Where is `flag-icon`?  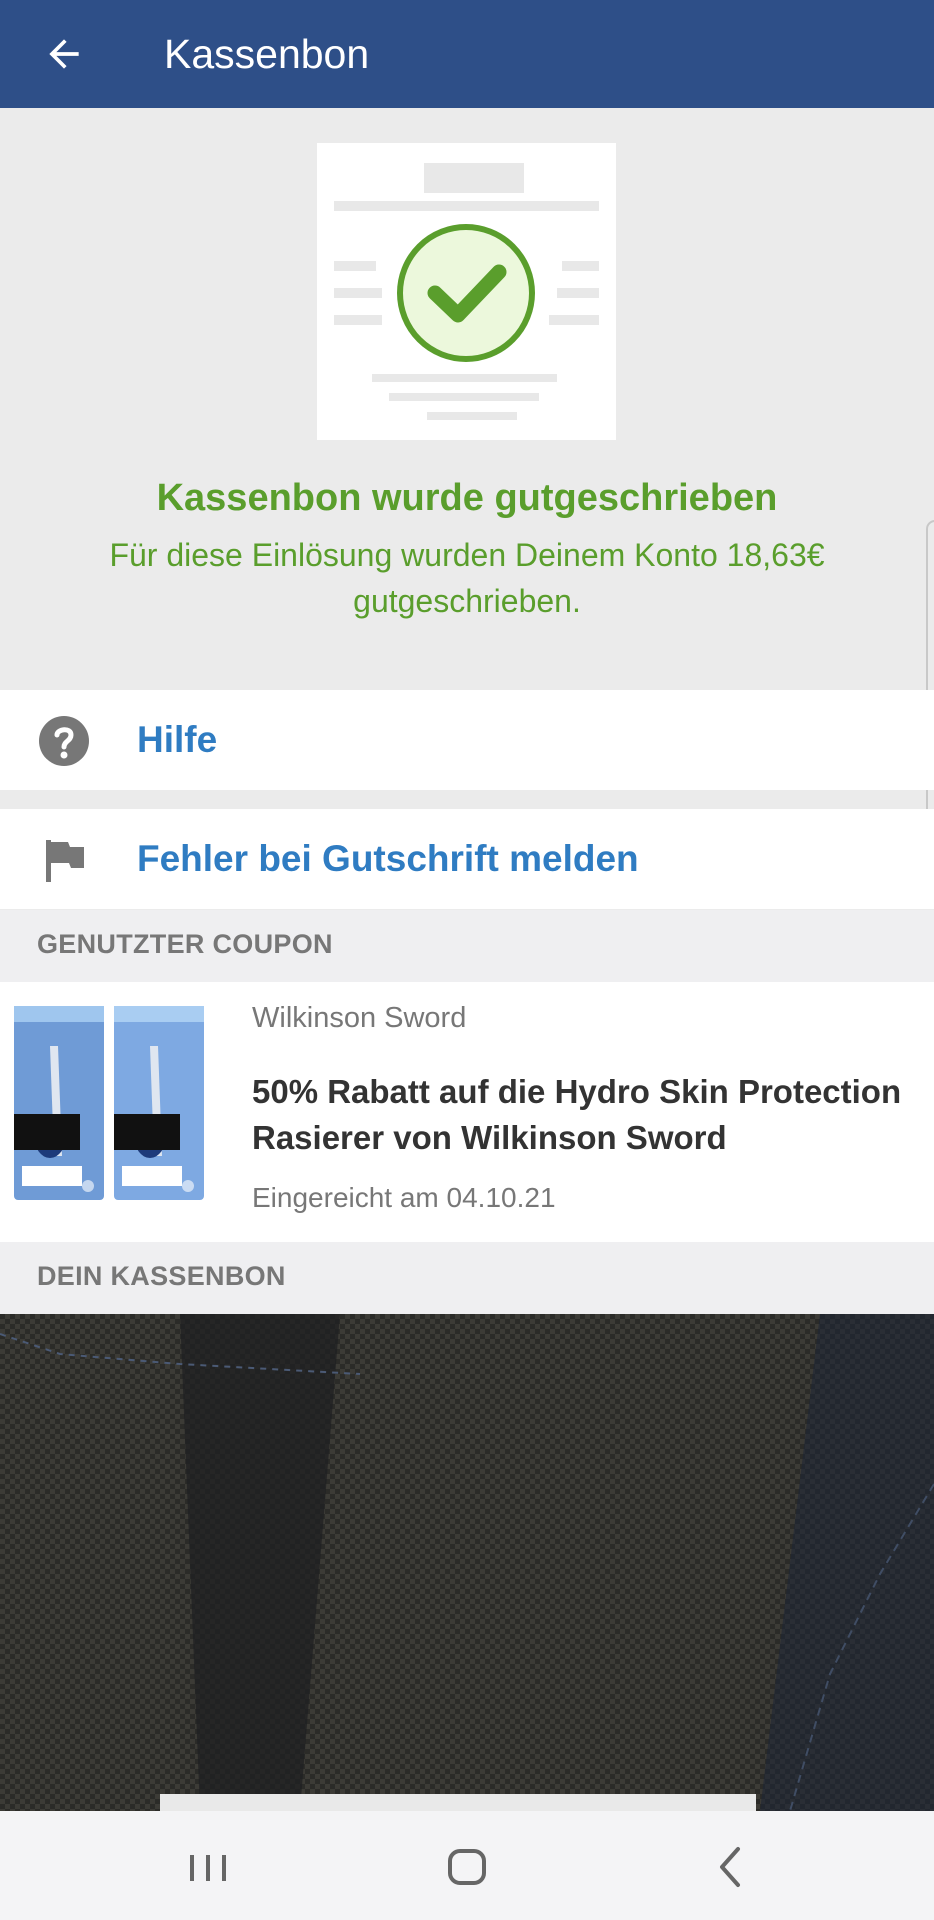 flag-icon is located at coordinates (65, 861).